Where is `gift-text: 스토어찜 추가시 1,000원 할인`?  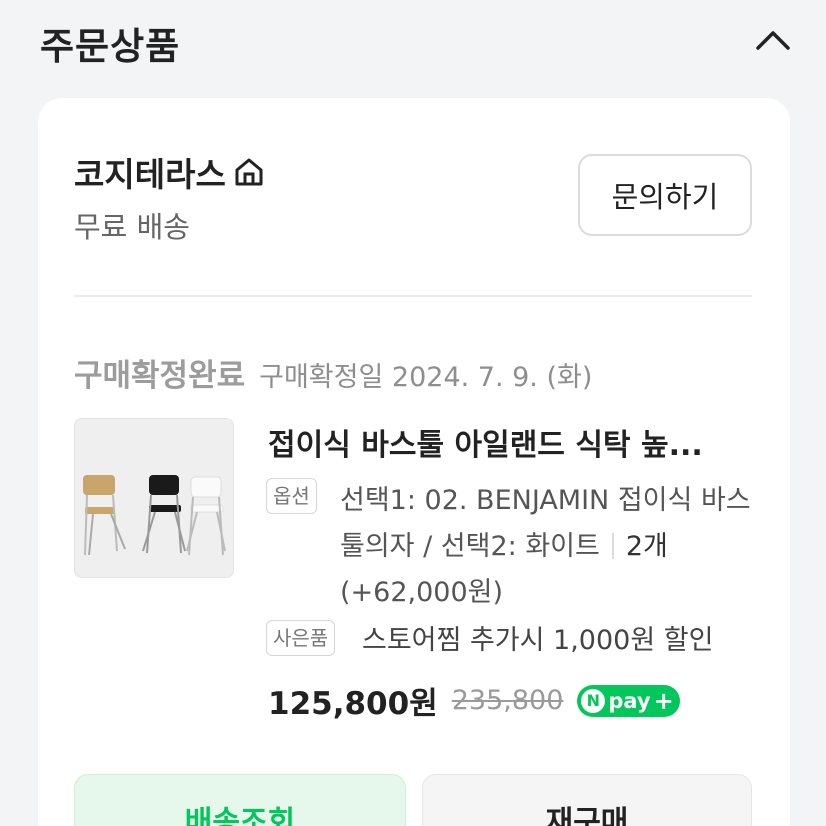 gift-text: 스토어찜 추가시 1,000원 할인 is located at coordinates (538, 640).